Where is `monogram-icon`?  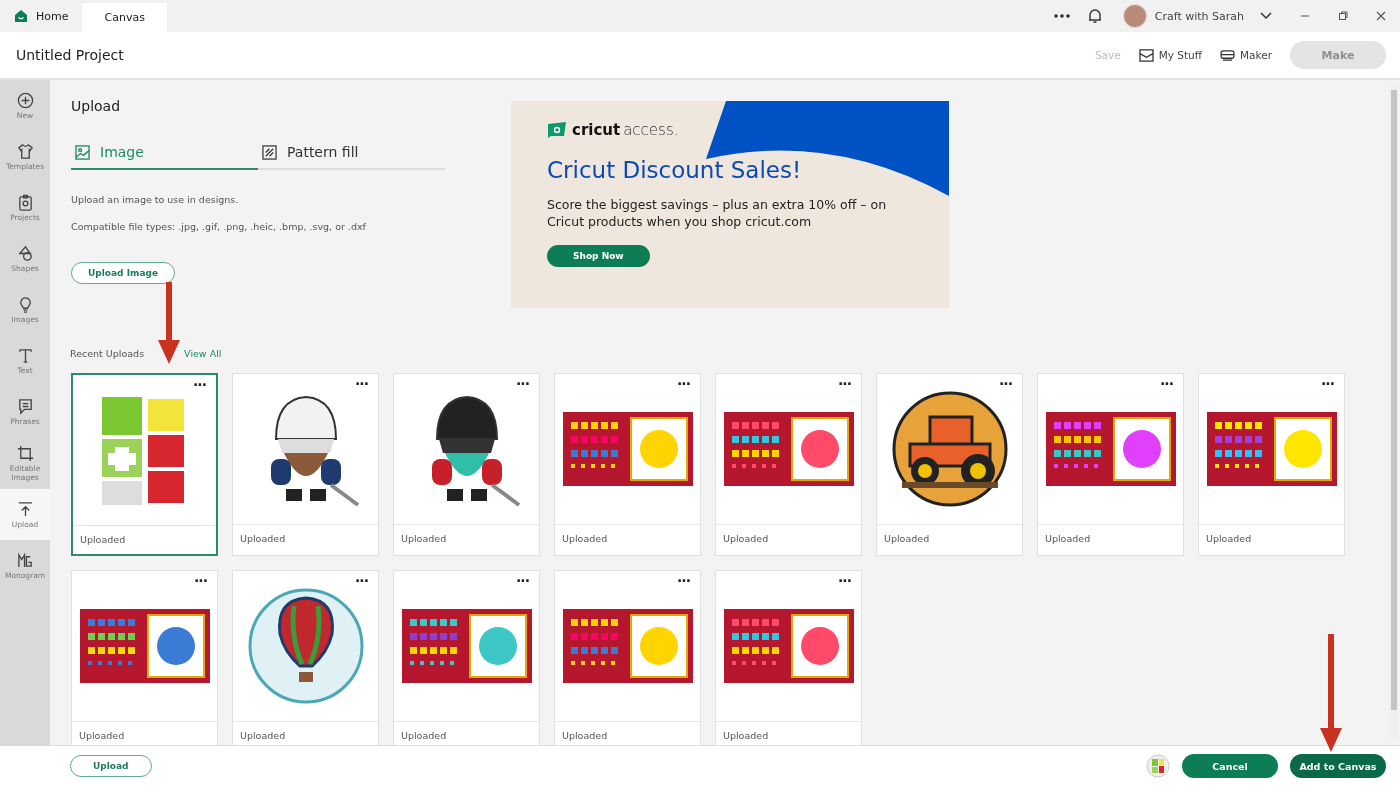
monogram-icon is located at coordinates (25, 561).